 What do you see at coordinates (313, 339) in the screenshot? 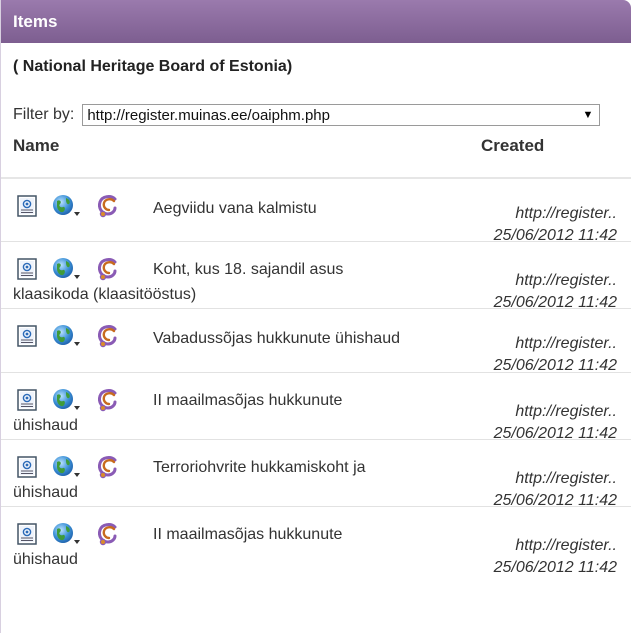
I see `item-title: Vabadussõjas hukkunute ühishaud` at bounding box center [313, 339].